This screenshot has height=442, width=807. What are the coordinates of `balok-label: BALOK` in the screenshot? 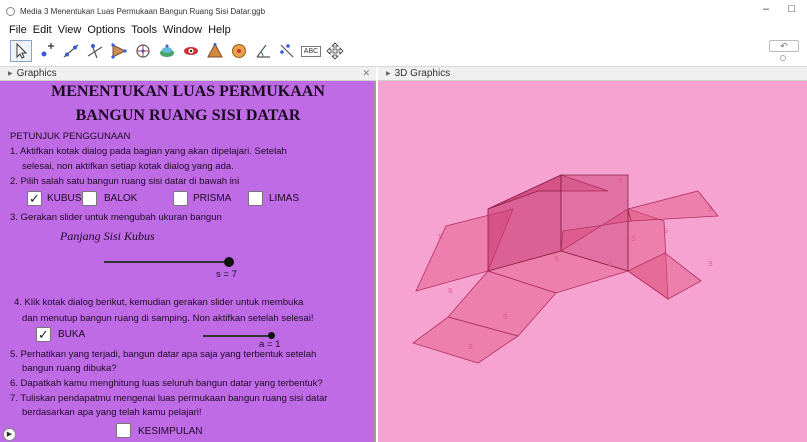 It's located at (121, 198).